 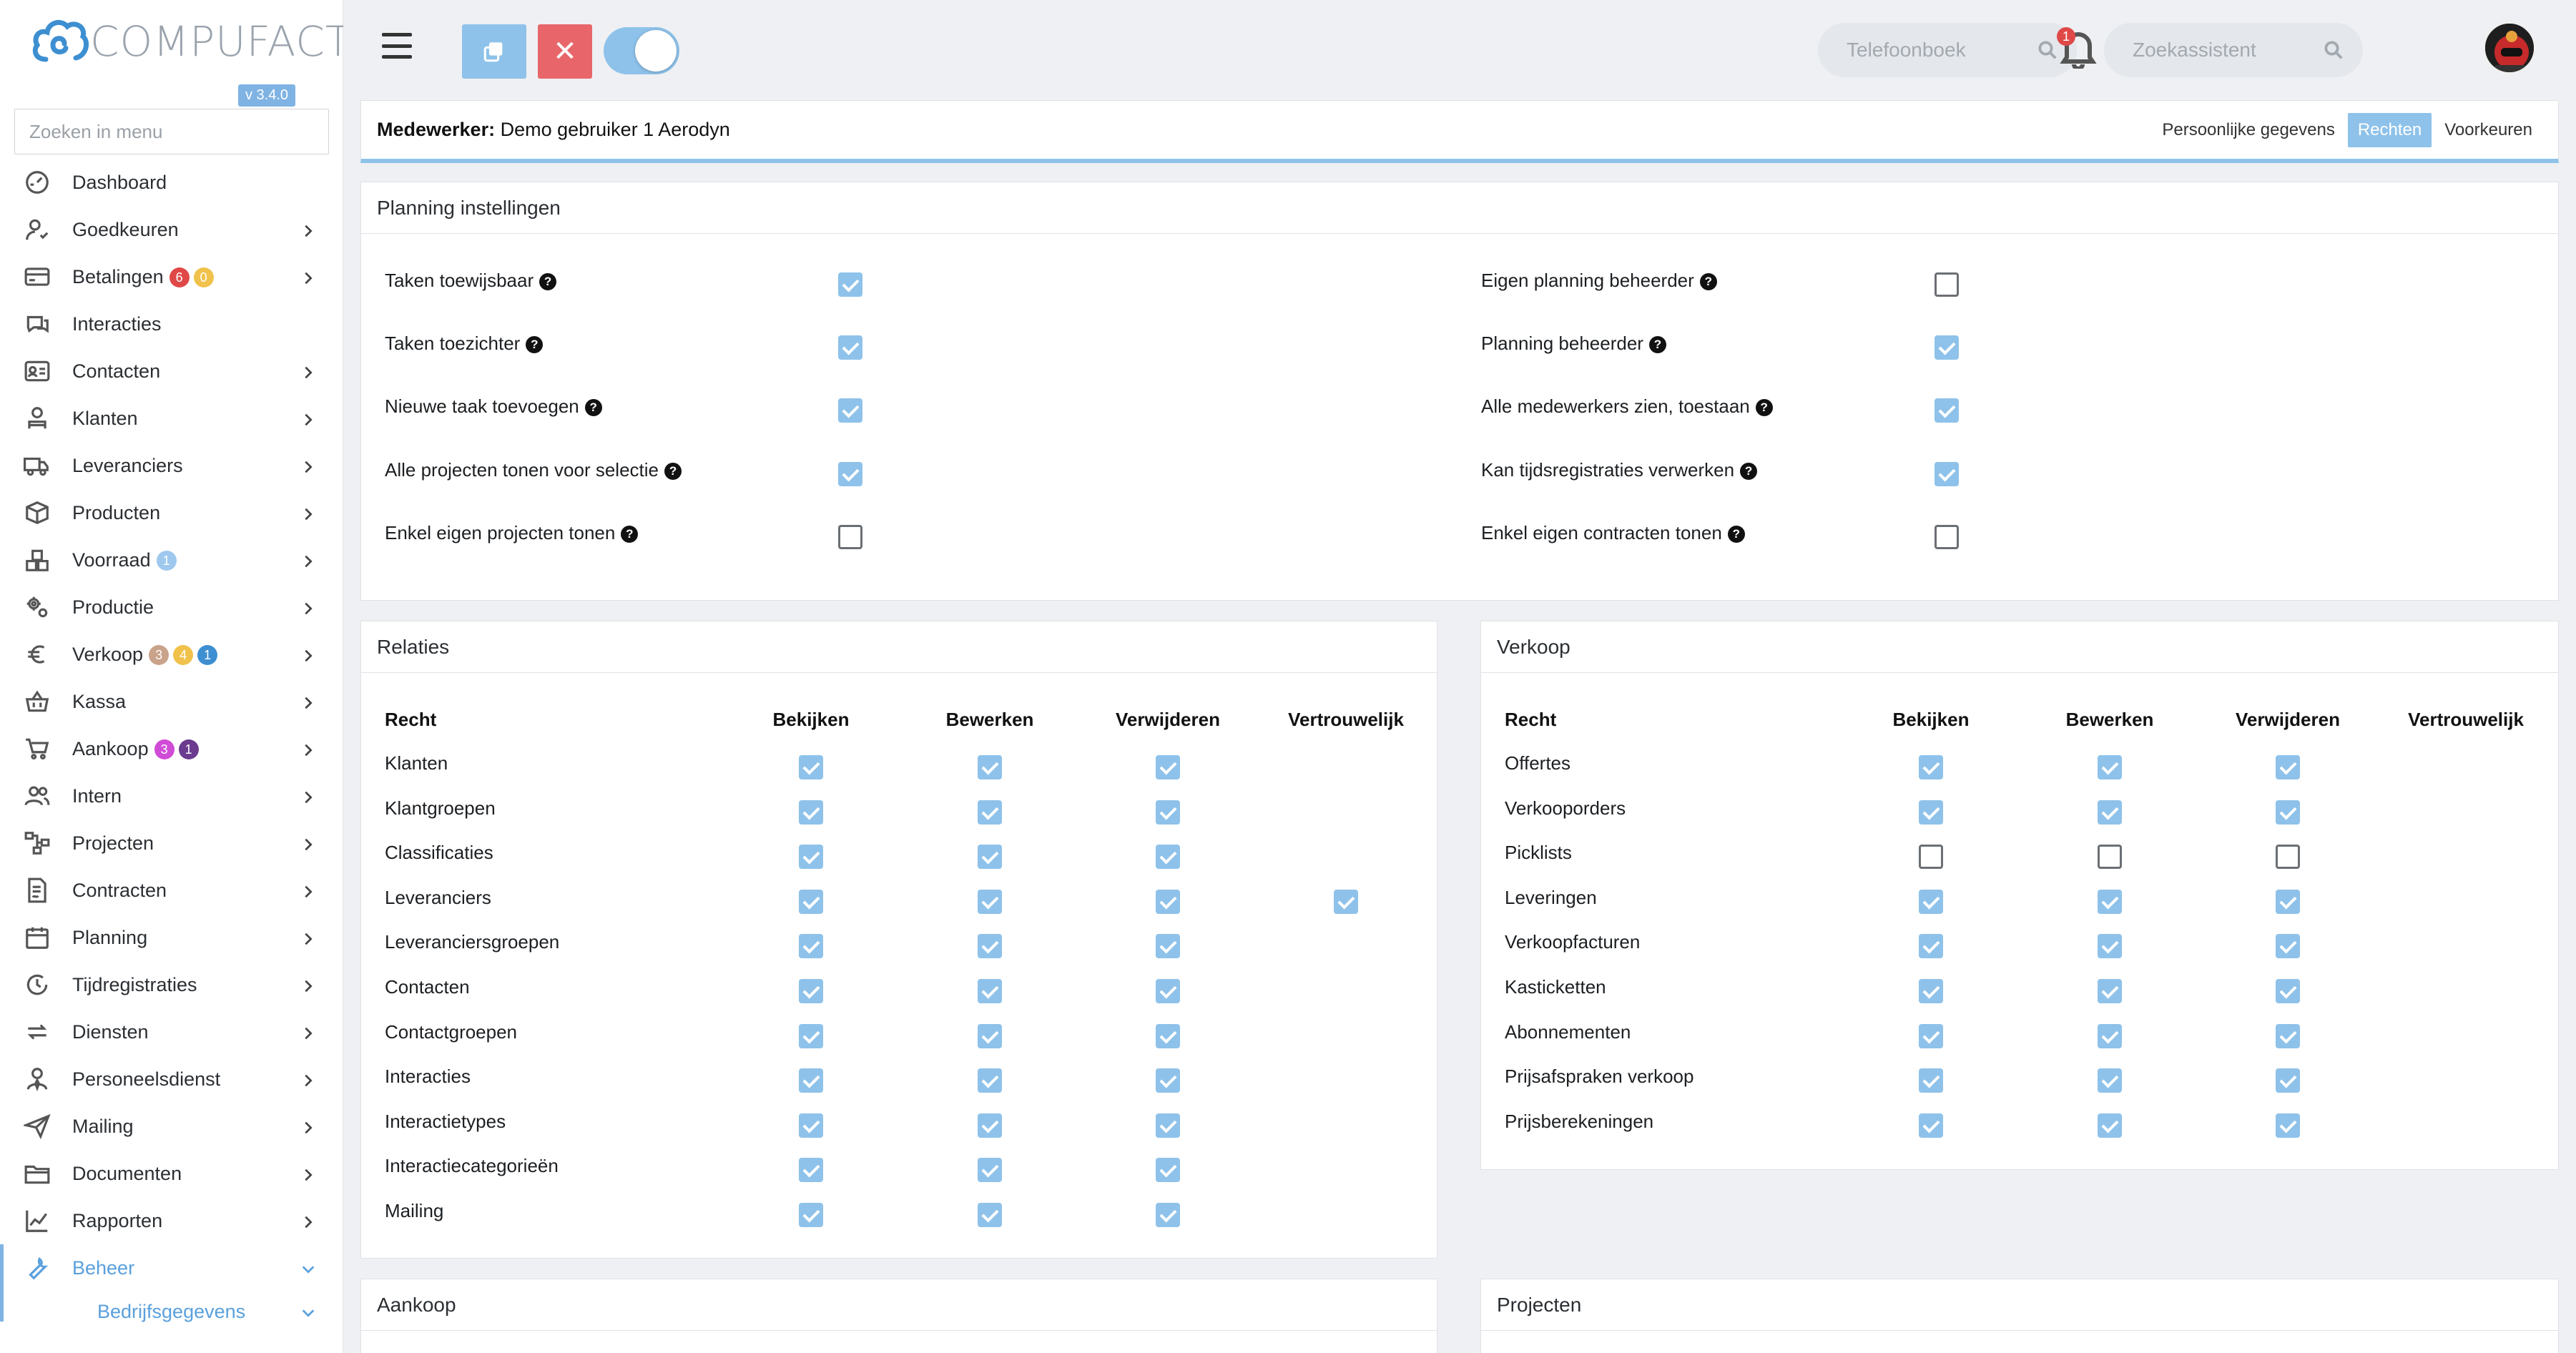 What do you see at coordinates (171, 230) in the screenshot?
I see `sidebar-item-goedkeuren: Goedkeuren` at bounding box center [171, 230].